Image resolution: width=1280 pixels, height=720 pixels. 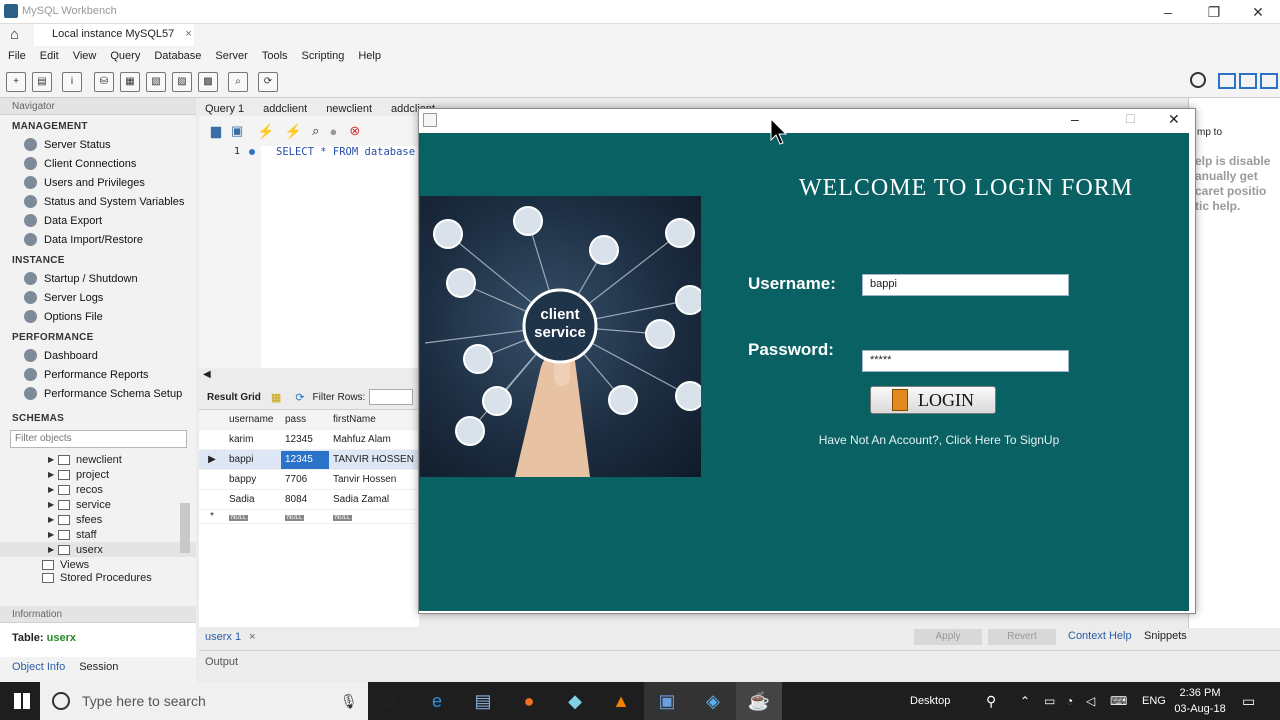 I want to click on stop-icon: ●, so click(x=333, y=131).